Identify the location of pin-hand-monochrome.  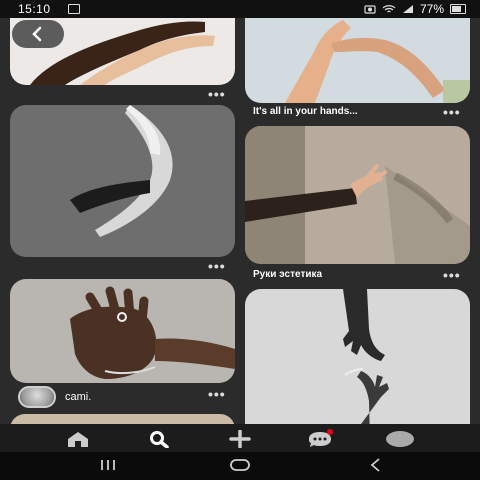
(122, 181).